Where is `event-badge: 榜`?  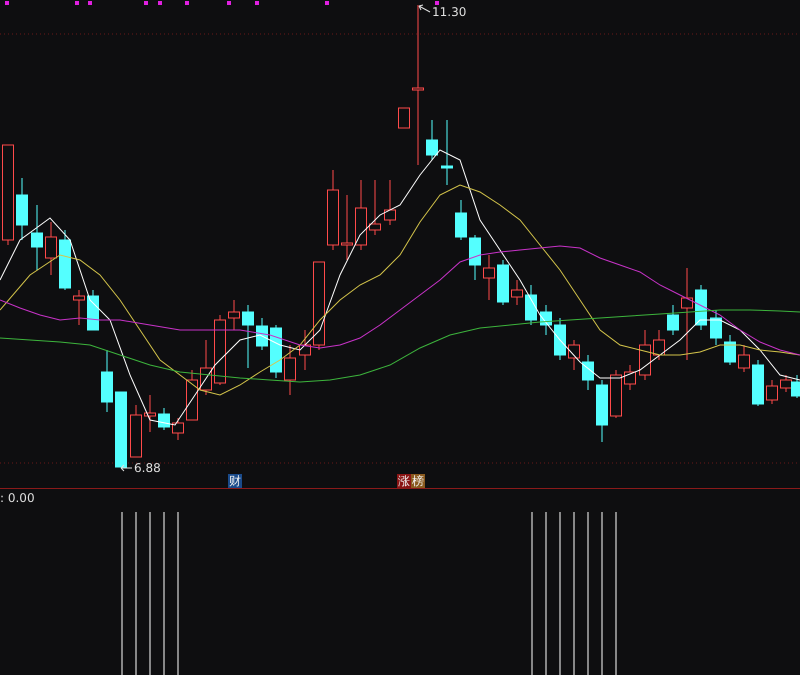
event-badge: 榜 is located at coordinates (418, 481).